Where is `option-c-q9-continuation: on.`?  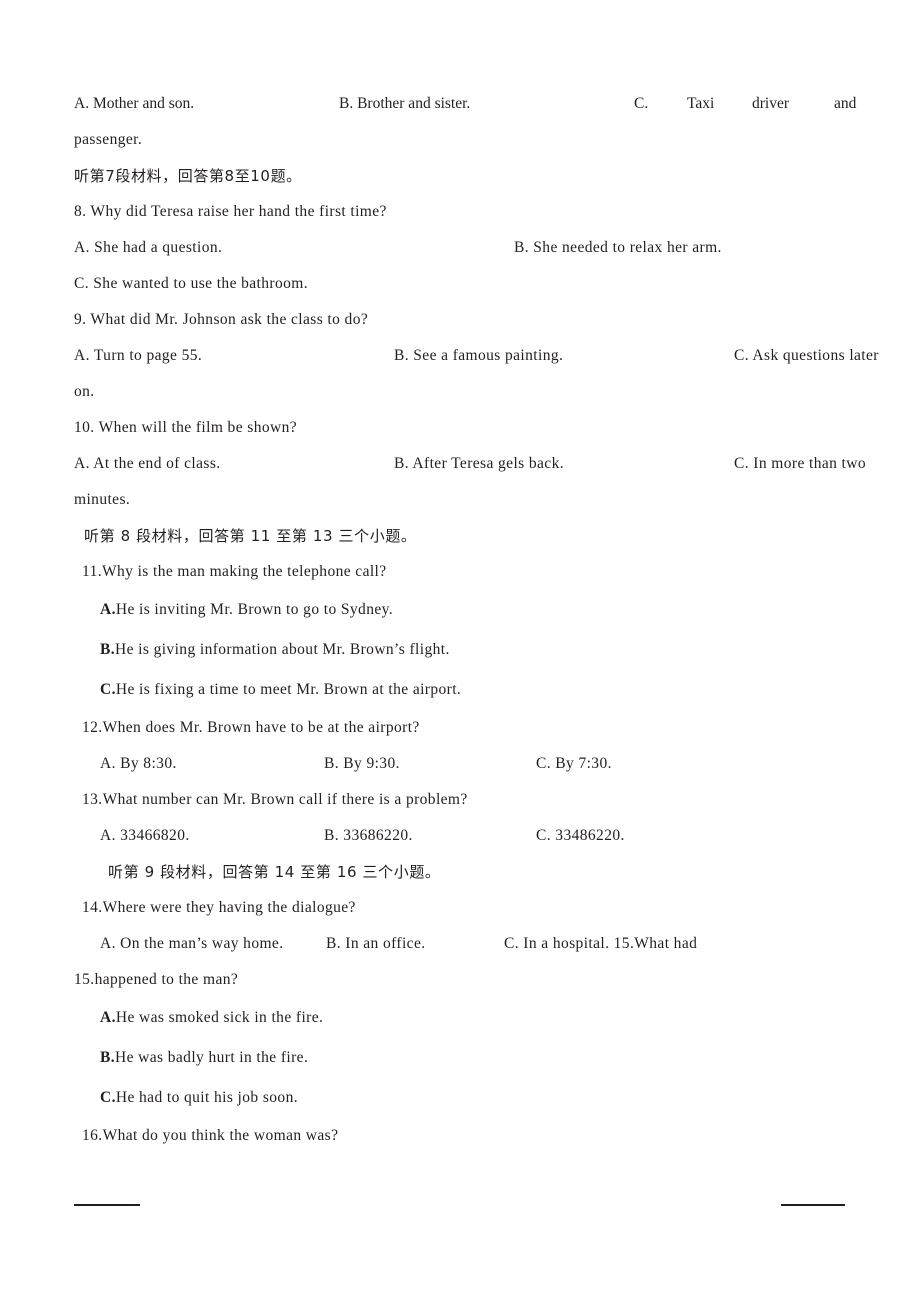 option-c-q9-continuation: on. is located at coordinates (84, 391).